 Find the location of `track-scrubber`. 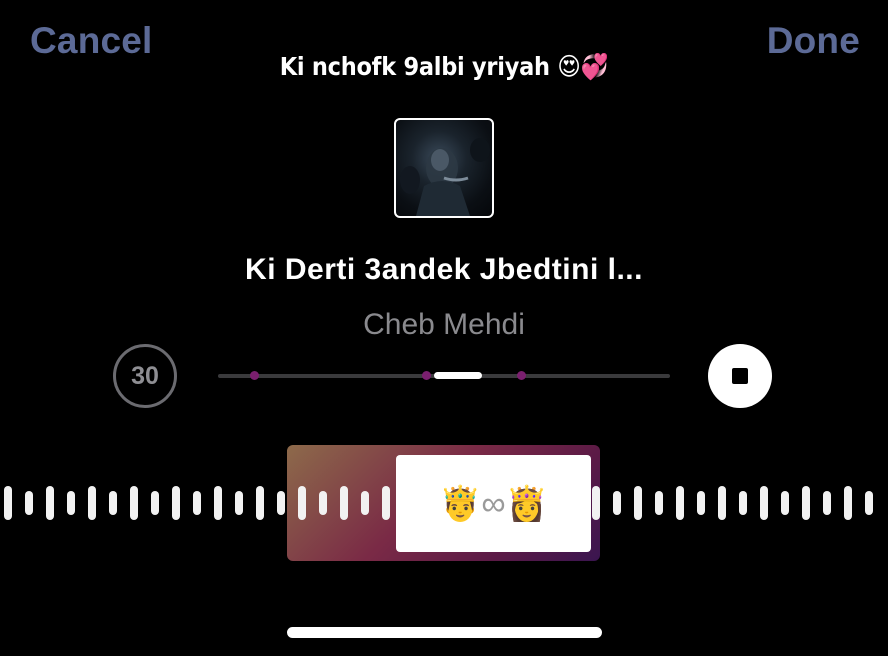

track-scrubber is located at coordinates (444, 375).